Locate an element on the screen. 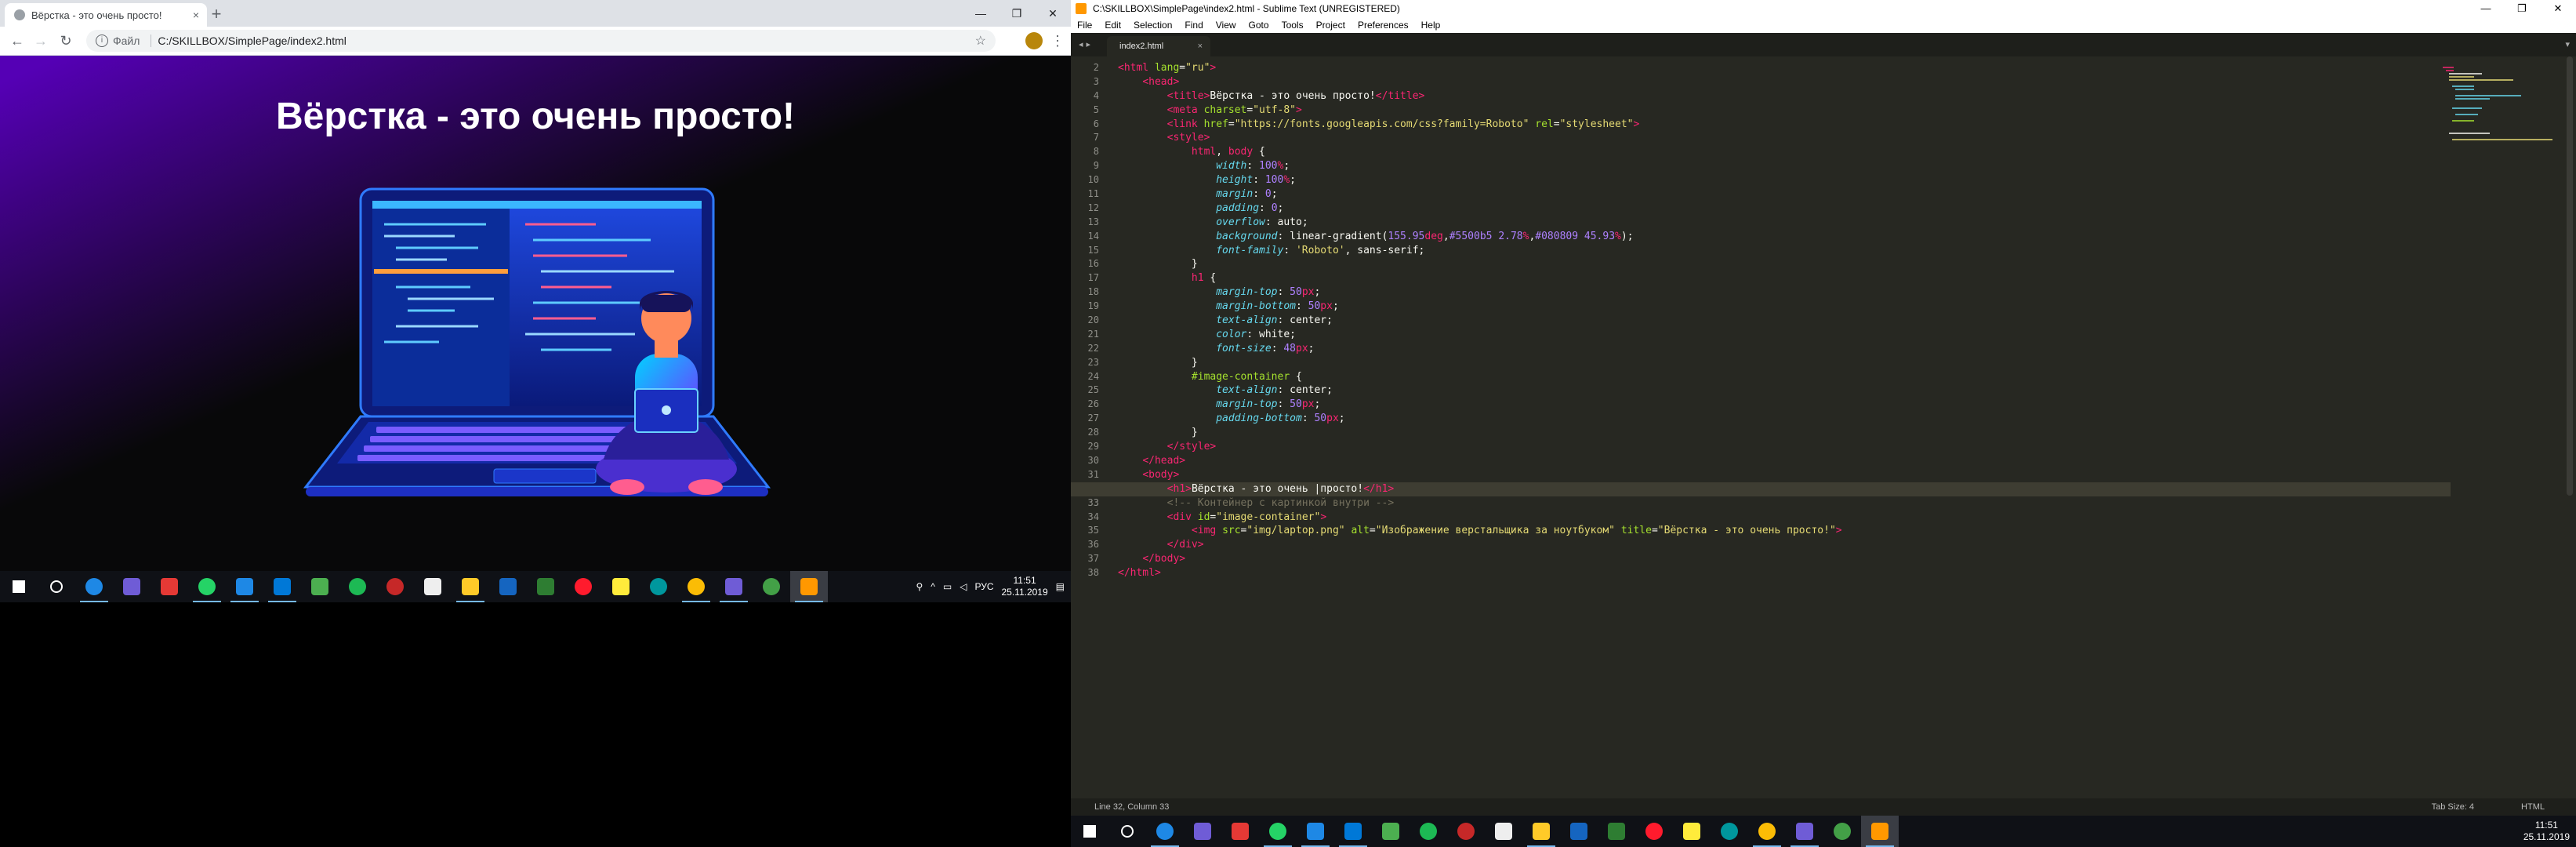 This screenshot has width=2576, height=847. windows-icon is located at coordinates (19, 586).